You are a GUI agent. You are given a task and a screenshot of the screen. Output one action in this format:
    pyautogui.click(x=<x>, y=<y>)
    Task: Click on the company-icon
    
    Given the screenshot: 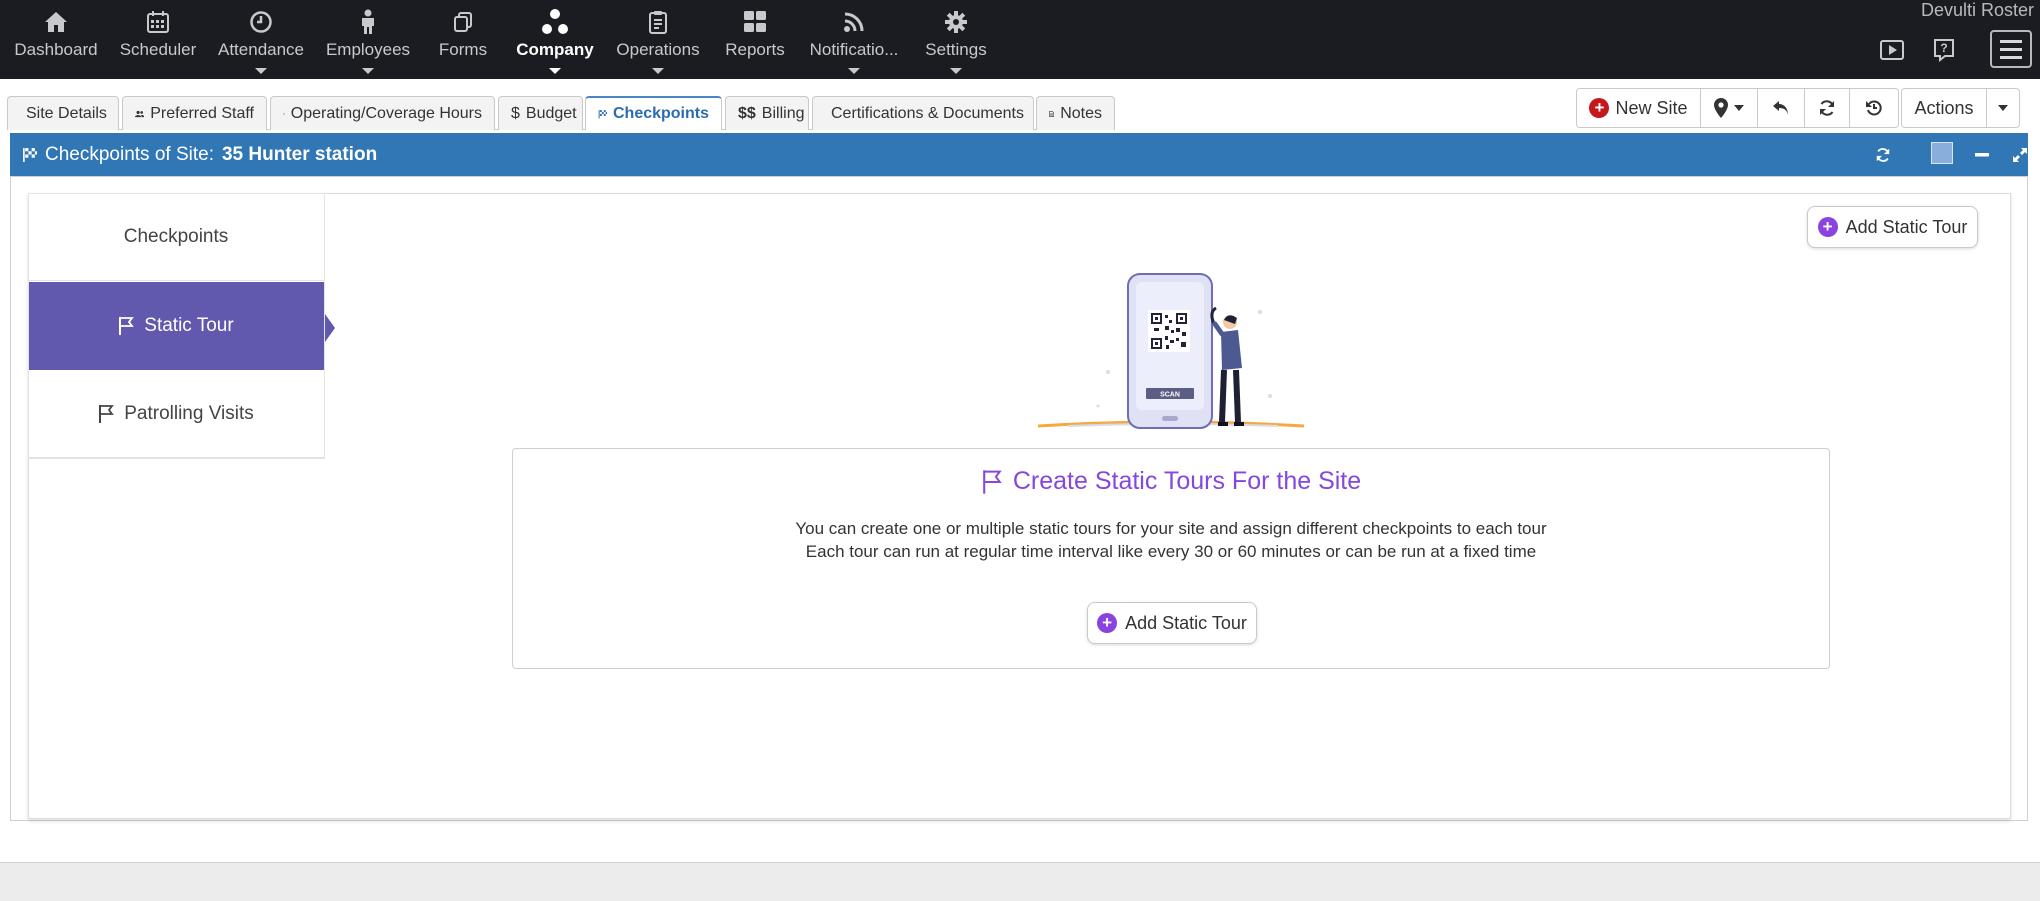 What is the action you would take?
    pyautogui.click(x=555, y=22)
    